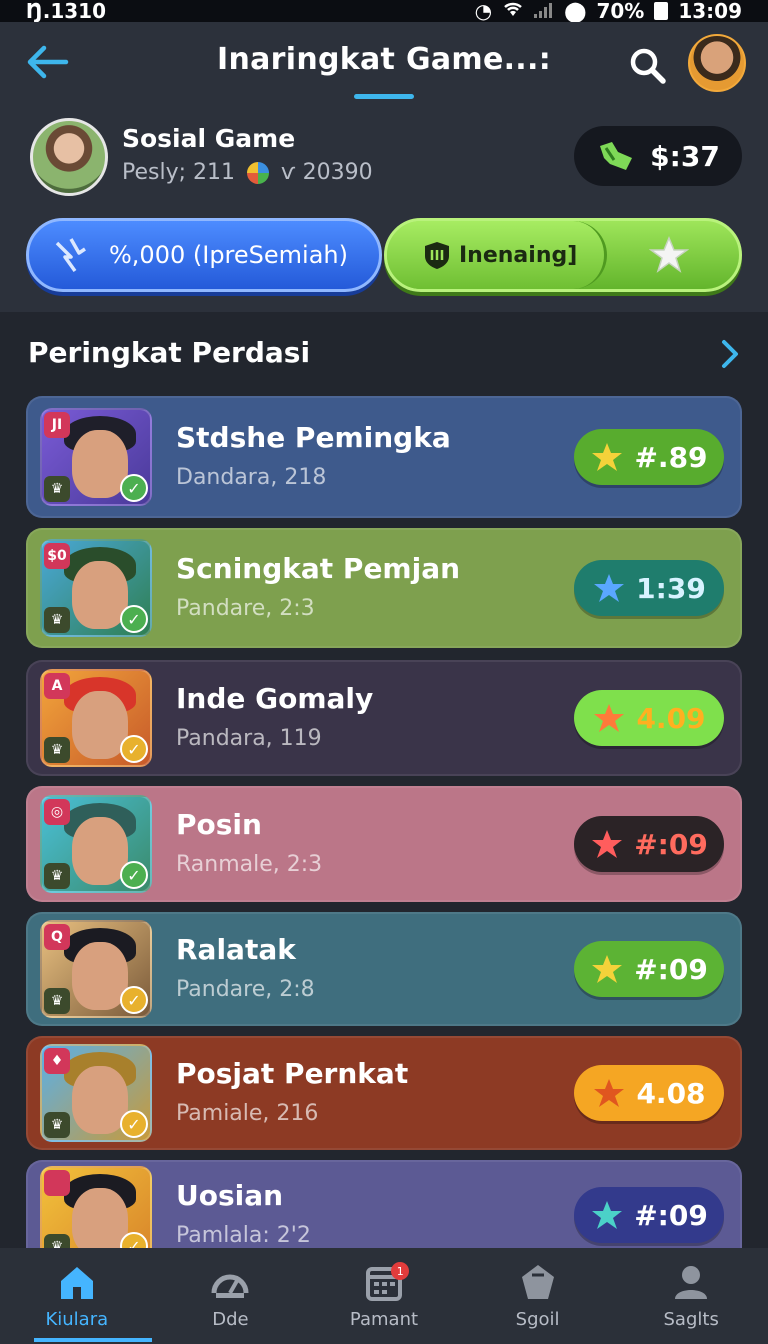 The height and width of the screenshot is (1344, 768). Describe the element at coordinates (249, 738) in the screenshot. I see `player-subtitle: Pandara, 119` at that location.